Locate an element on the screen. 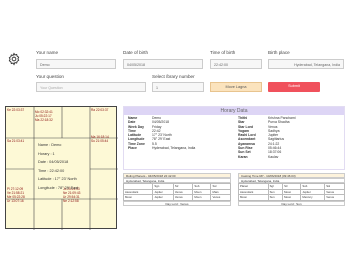 The height and width of the screenshot is (263, 350). birth-place-label: Birth place is located at coordinates (279, 52).